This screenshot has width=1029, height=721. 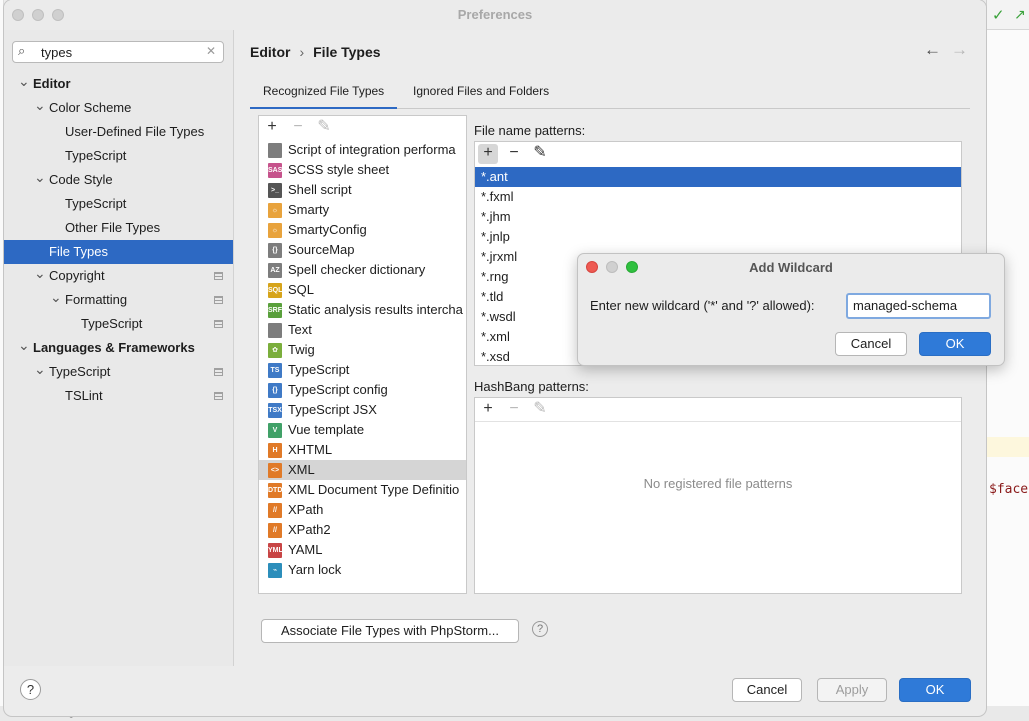 What do you see at coordinates (275, 450) in the screenshot?
I see `xhtml-icon: H` at bounding box center [275, 450].